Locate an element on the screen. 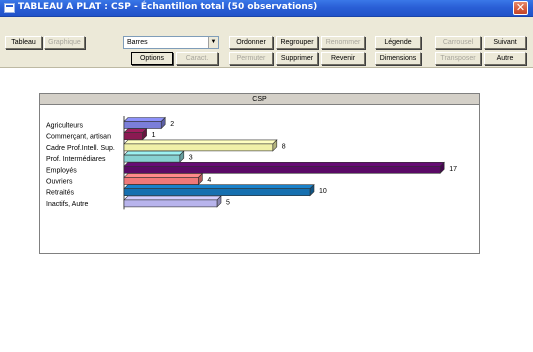  category-label: Cadre Prof.Intell. Sup. is located at coordinates (80, 148).